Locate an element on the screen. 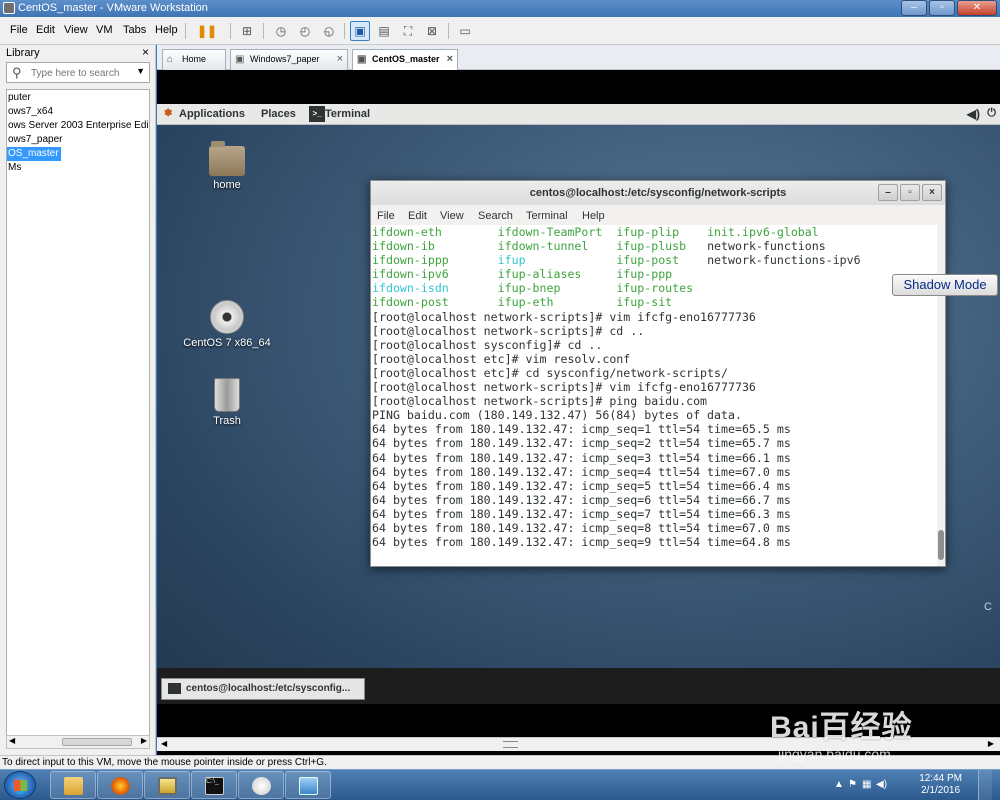 The width and height of the screenshot is (1000, 800). desktop-icon-disc: CentOS 7 x86_64 is located at coordinates (227, 324).